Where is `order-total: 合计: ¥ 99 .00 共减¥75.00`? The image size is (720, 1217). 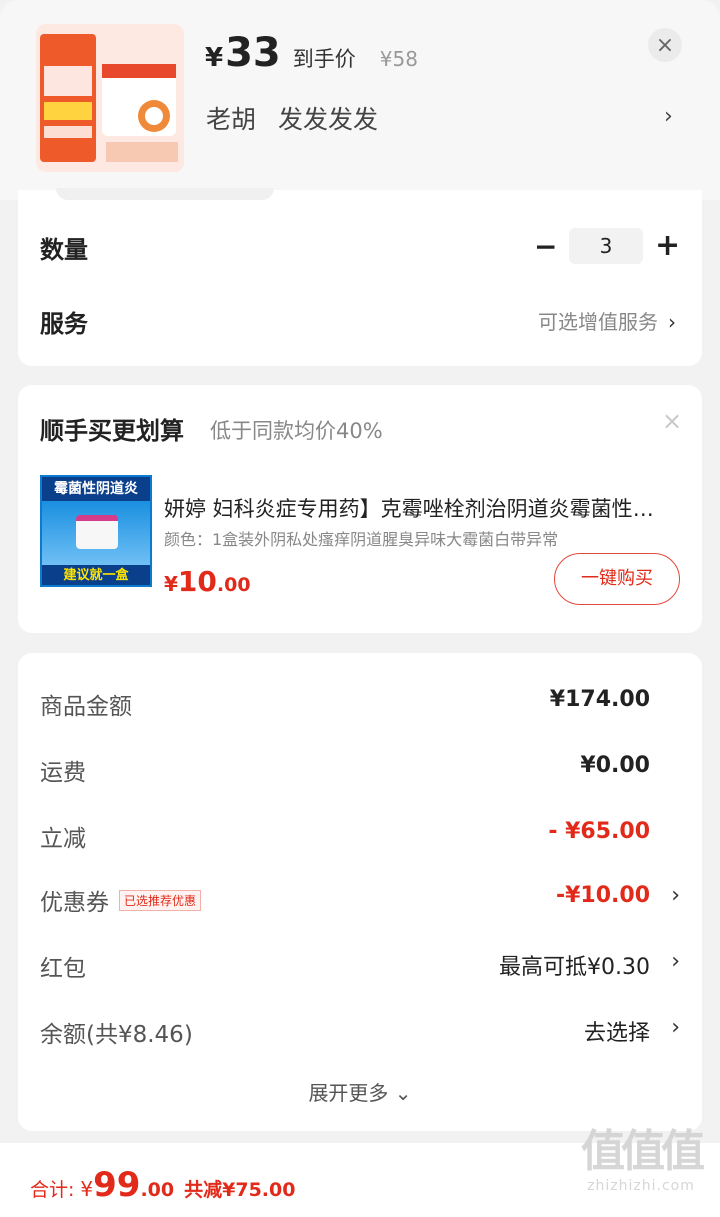
order-total: 合计: ¥ 99 .00 共减¥75.00 is located at coordinates (162, 1185).